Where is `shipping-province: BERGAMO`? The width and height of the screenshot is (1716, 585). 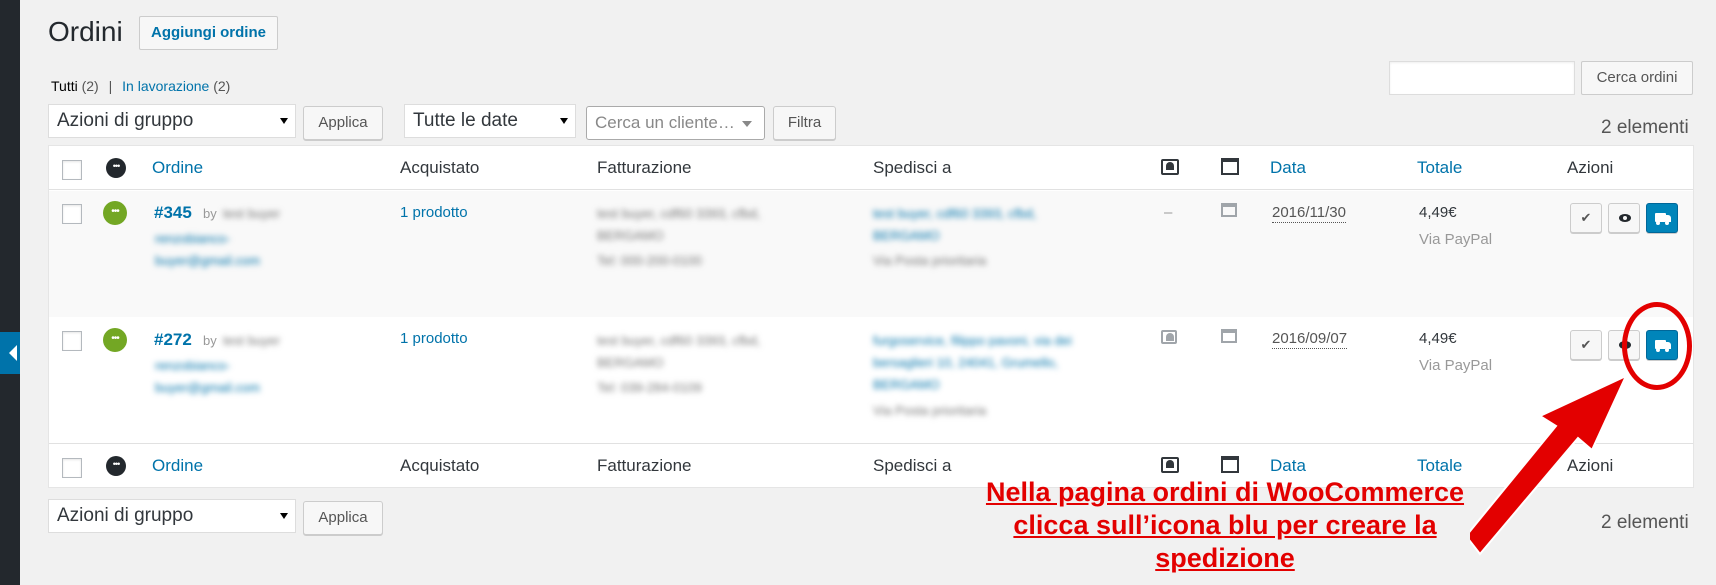 shipping-province: BERGAMO is located at coordinates (906, 384).